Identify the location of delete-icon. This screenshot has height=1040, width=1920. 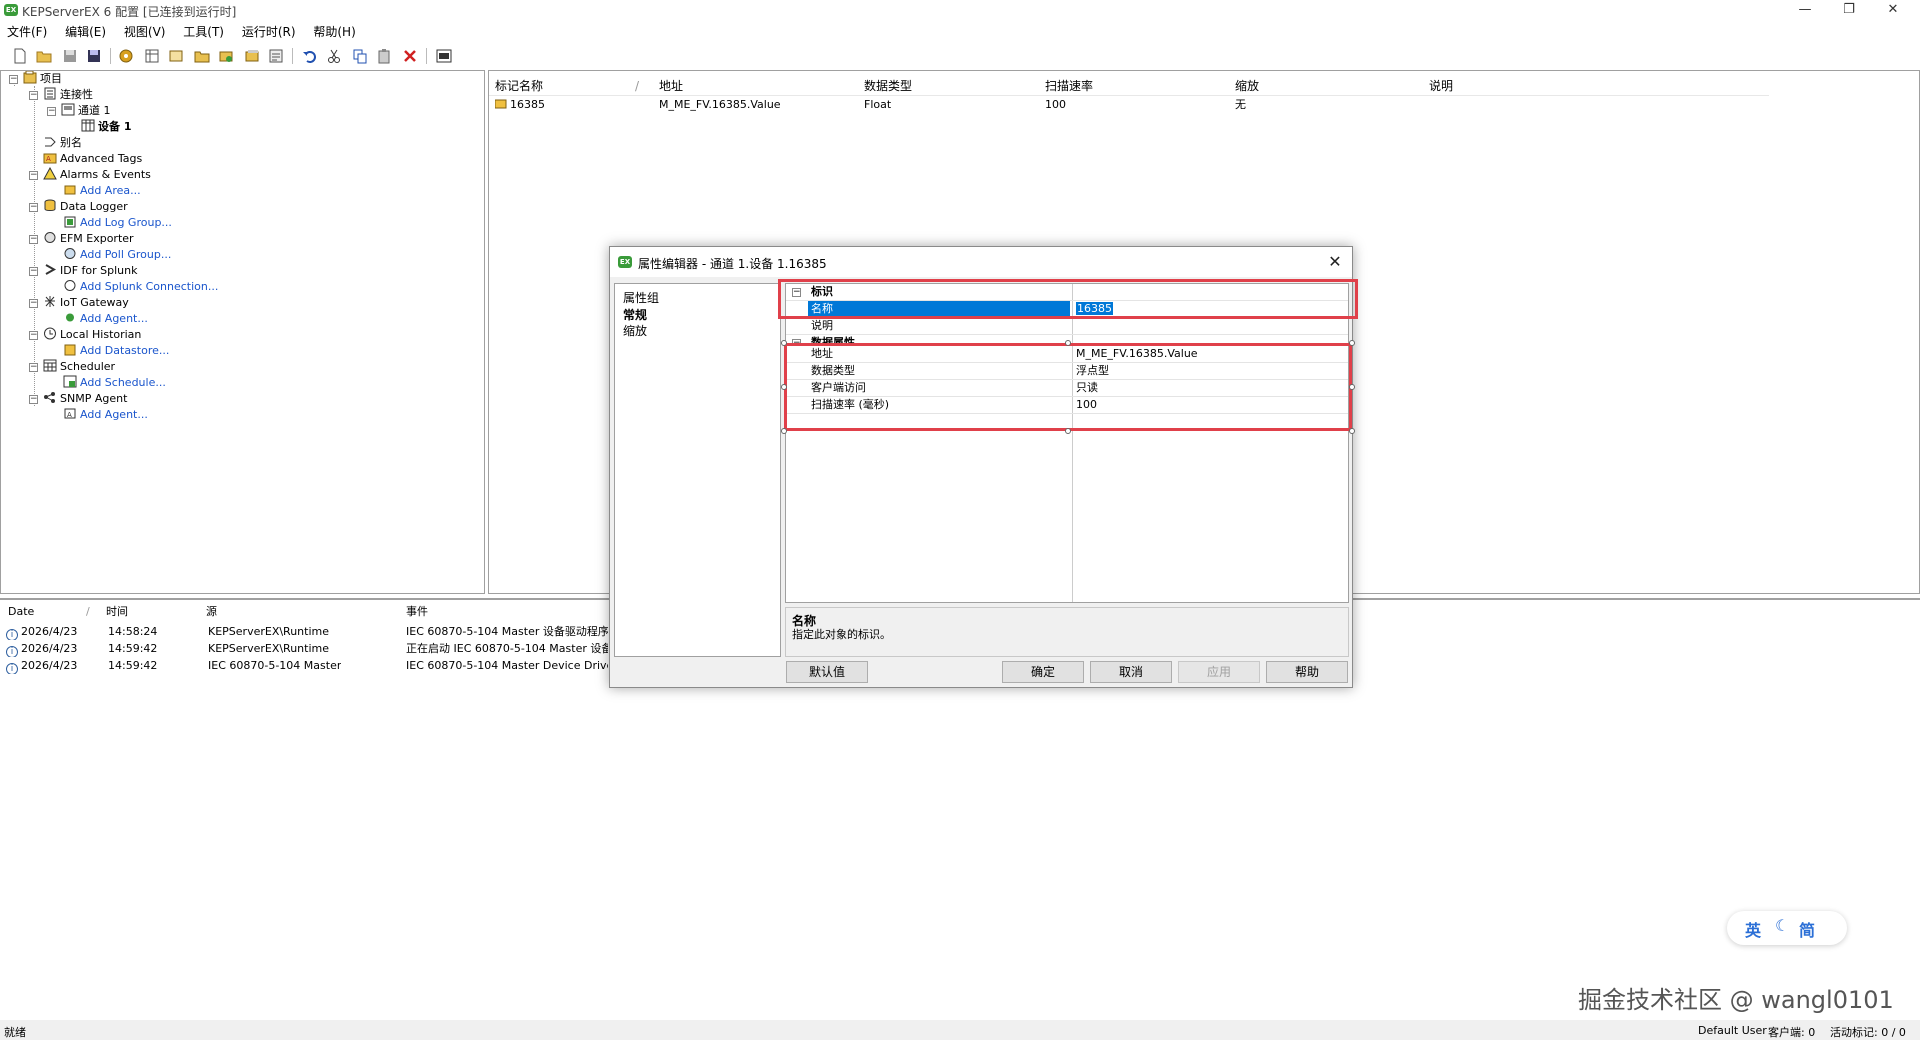
(410, 56).